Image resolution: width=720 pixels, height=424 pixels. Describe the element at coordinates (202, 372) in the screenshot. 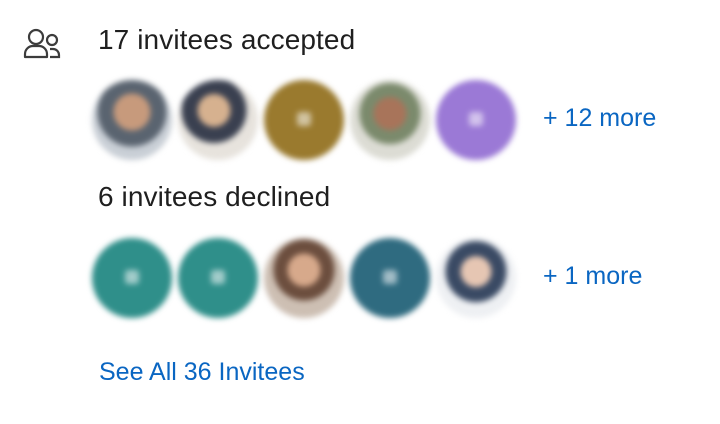

I see `see-all-invitees-link: See All 36 Invitees` at that location.